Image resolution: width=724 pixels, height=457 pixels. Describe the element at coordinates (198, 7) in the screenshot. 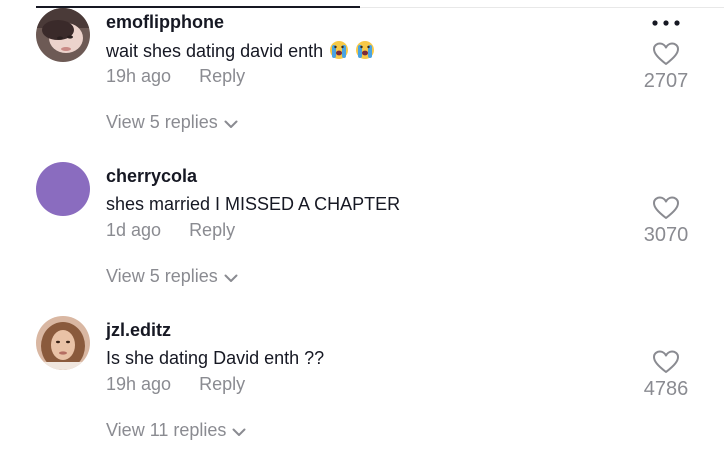

I see `active-tab-indicator` at that location.